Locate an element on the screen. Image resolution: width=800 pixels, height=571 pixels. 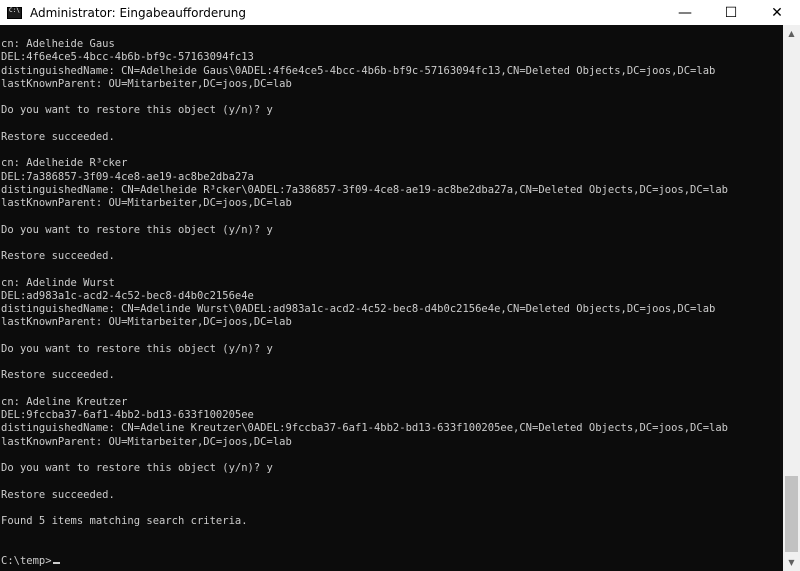
prompt-text: C:\temp> is located at coordinates (26, 560).